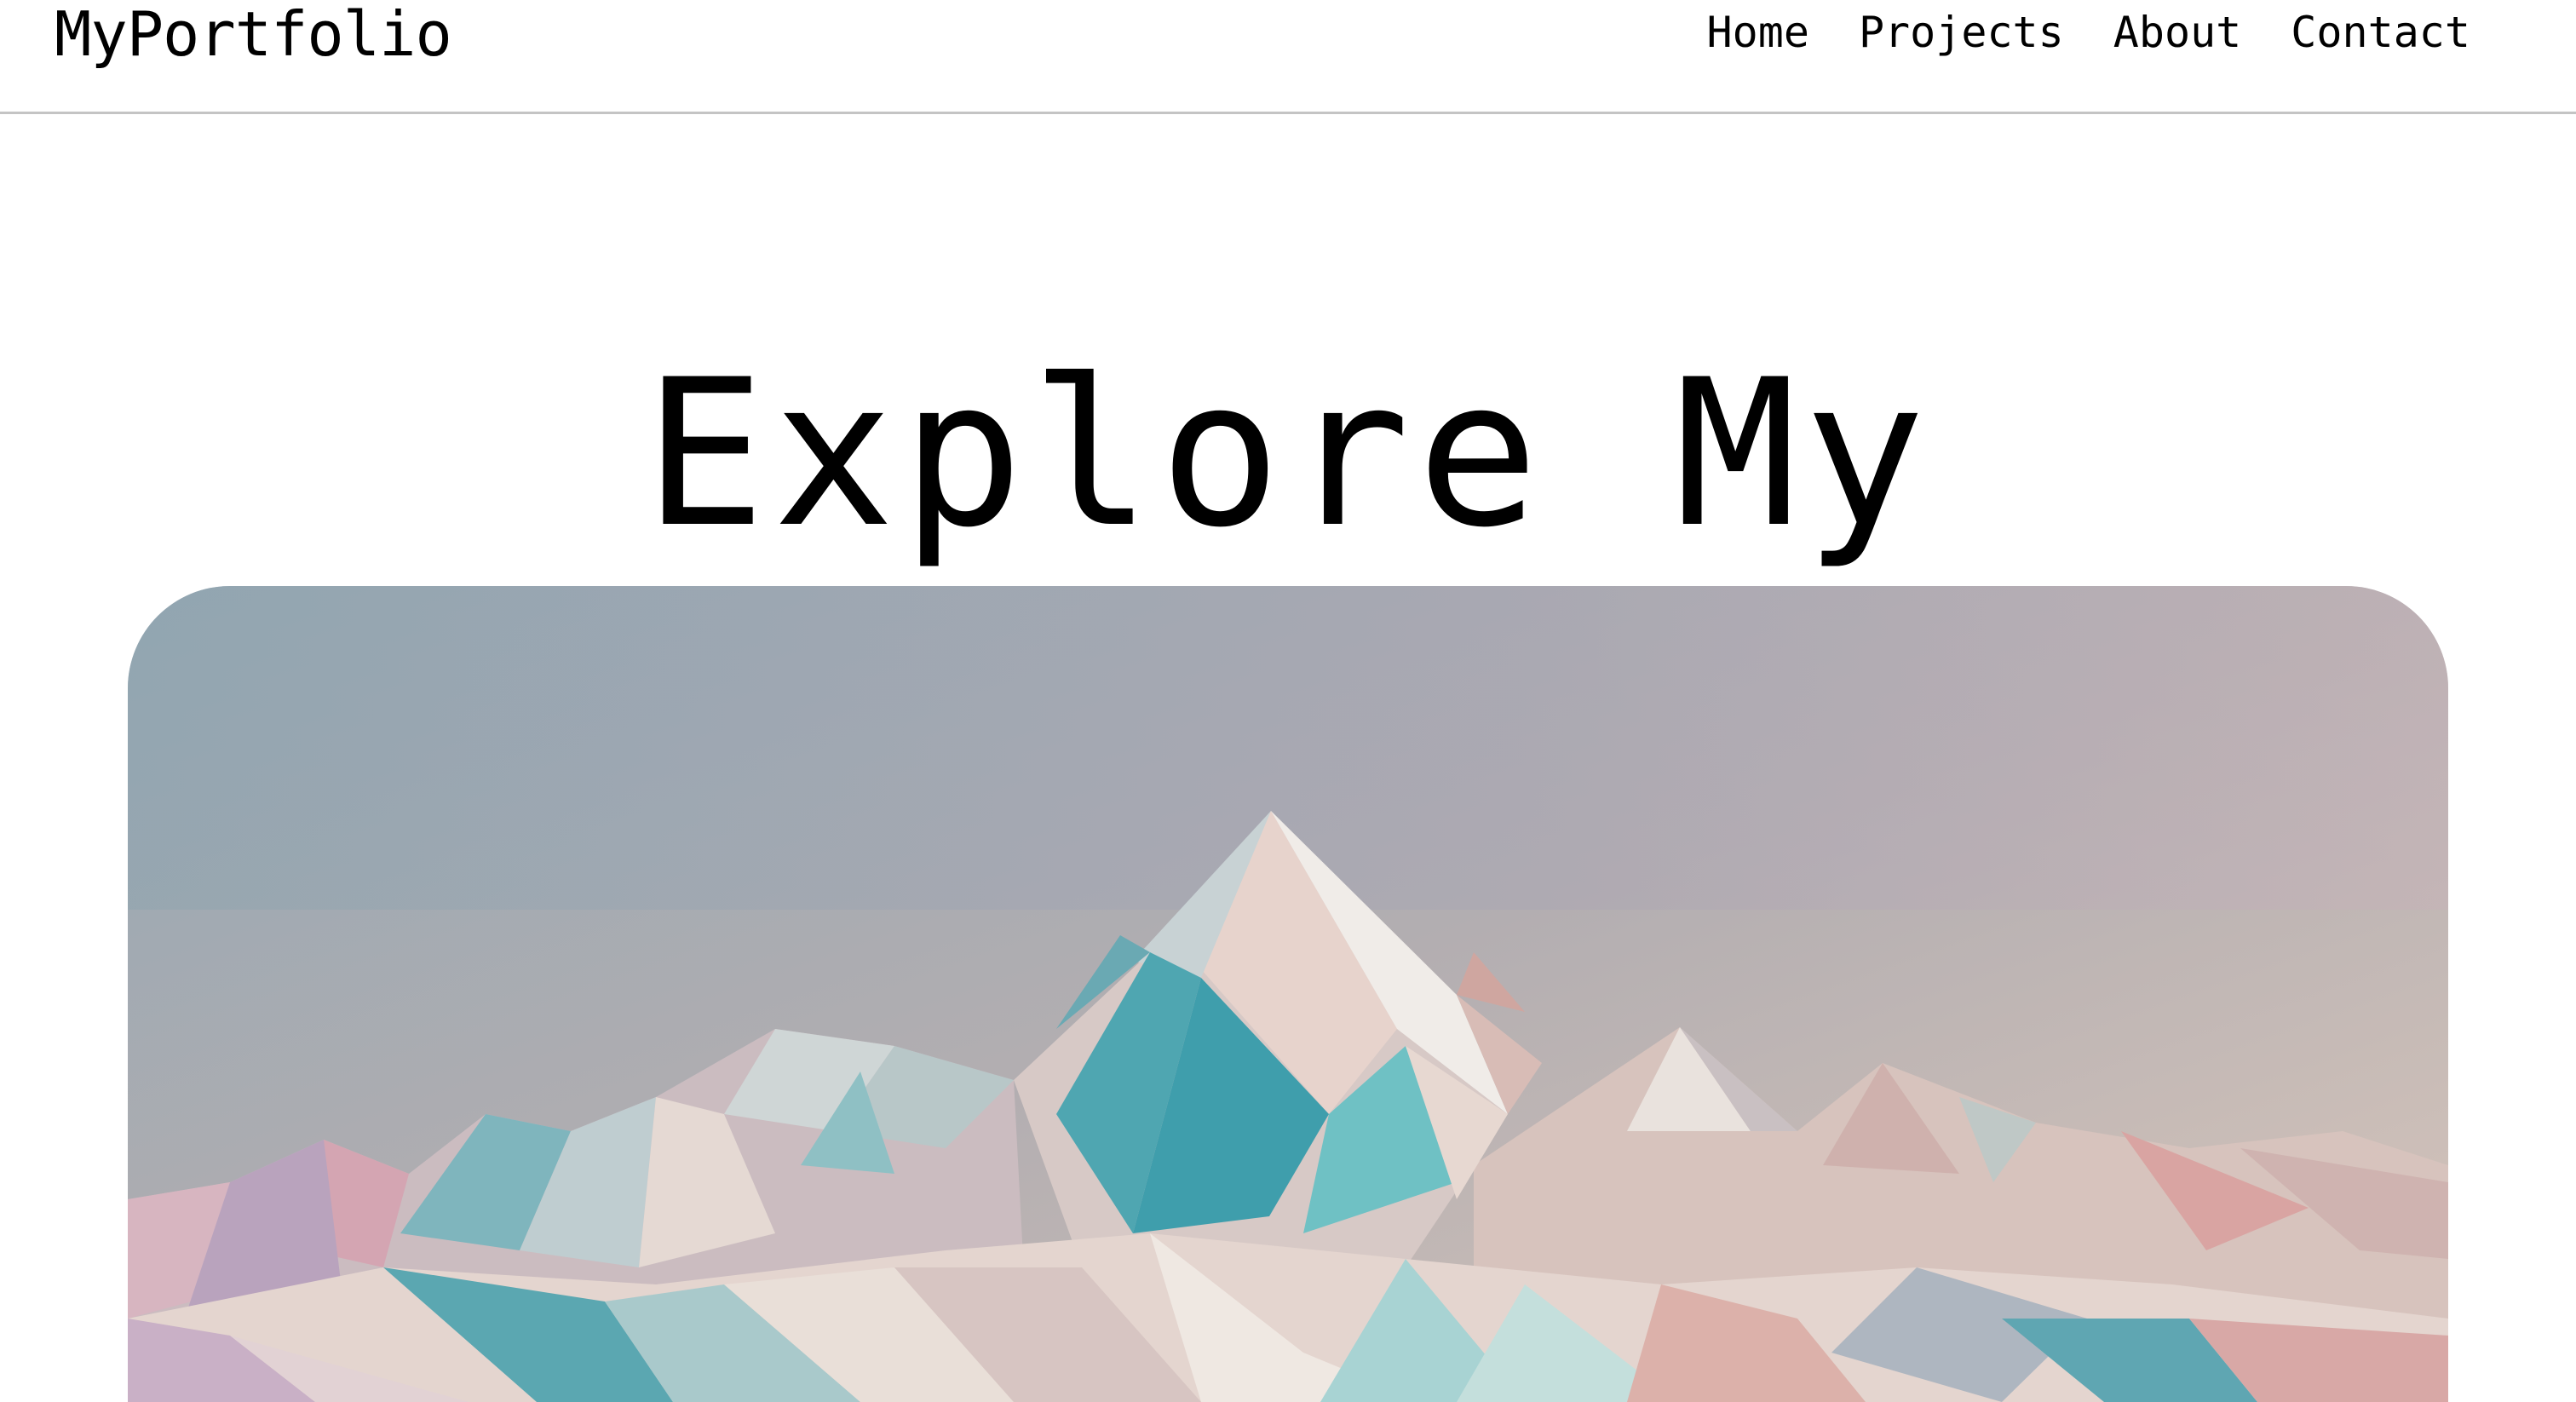 This screenshot has height=1402, width=2576. What do you see at coordinates (254, 34) in the screenshot?
I see `brand-logo: MyPortfolio` at bounding box center [254, 34].